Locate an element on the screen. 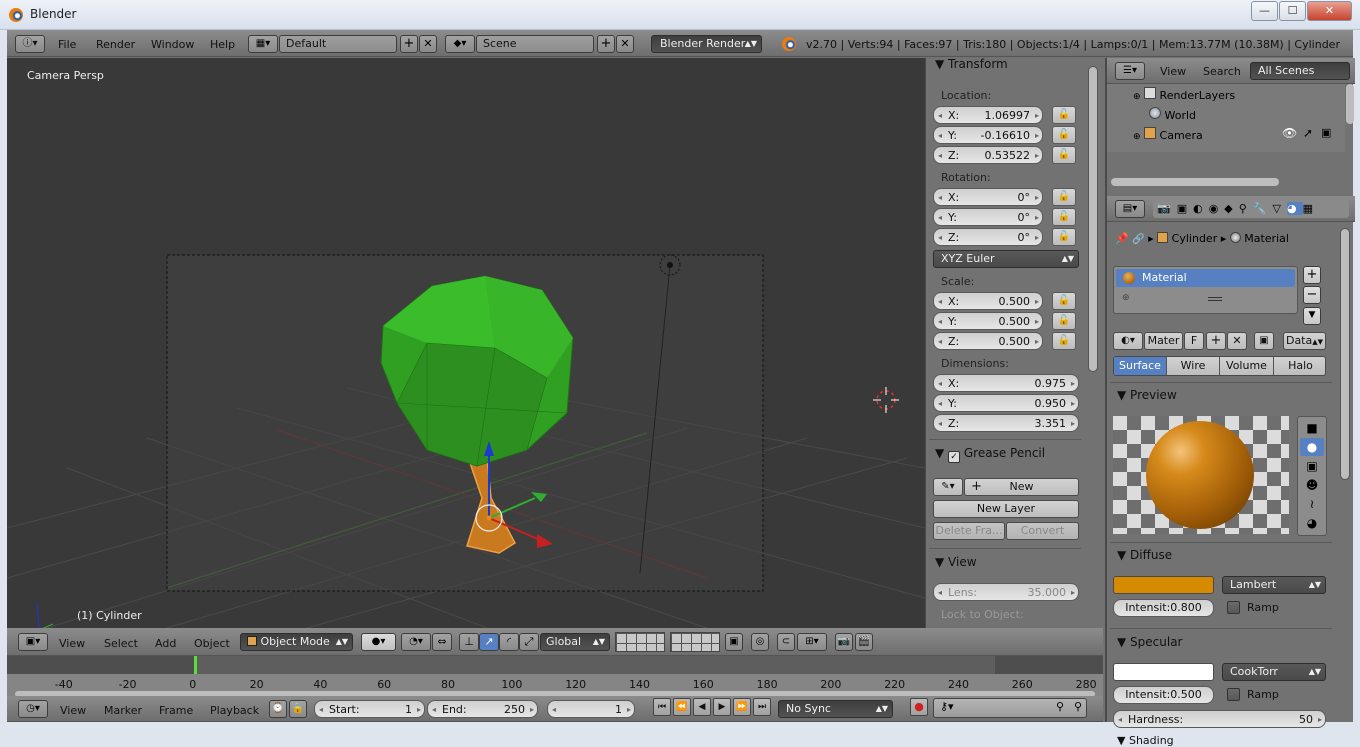  lens-field: ◂ Lens: 35.000 ▸ is located at coordinates (1006, 592).